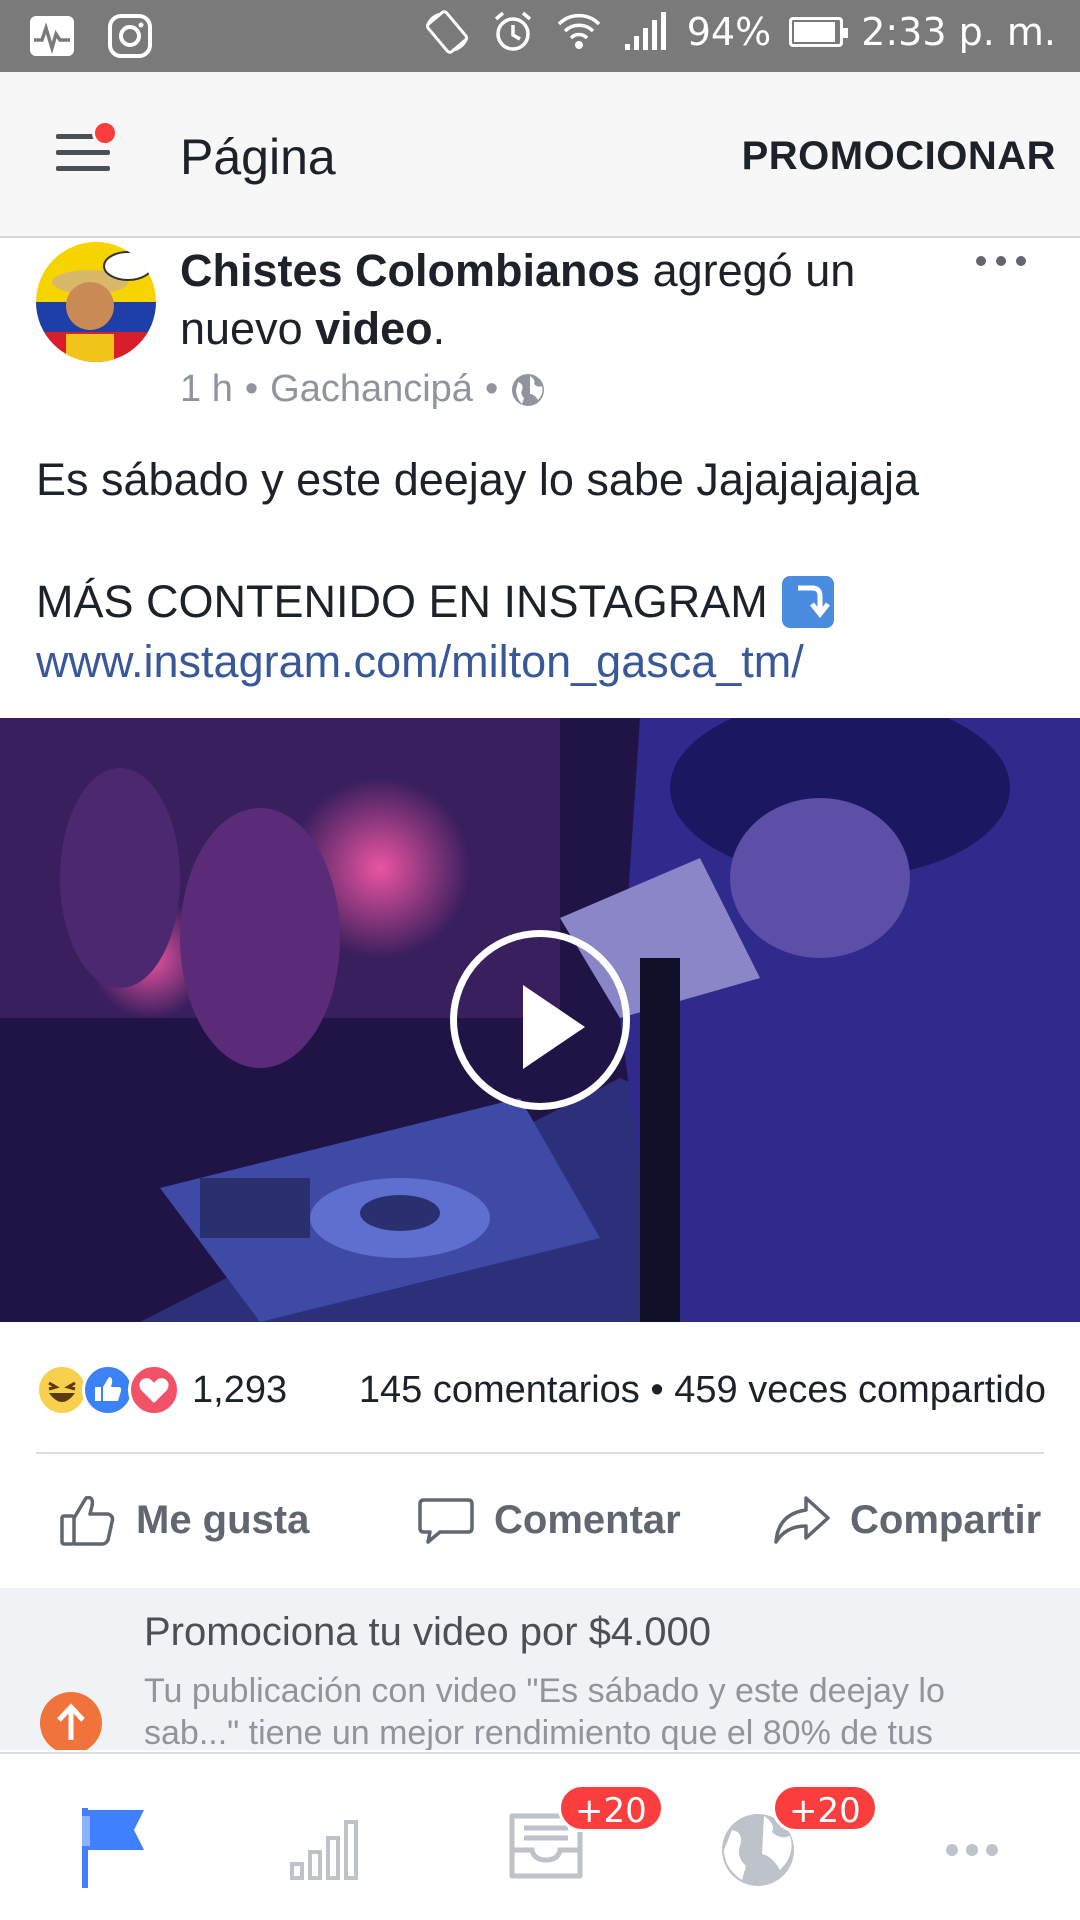  I want to click on comment-button: Comentar, so click(547, 1520).